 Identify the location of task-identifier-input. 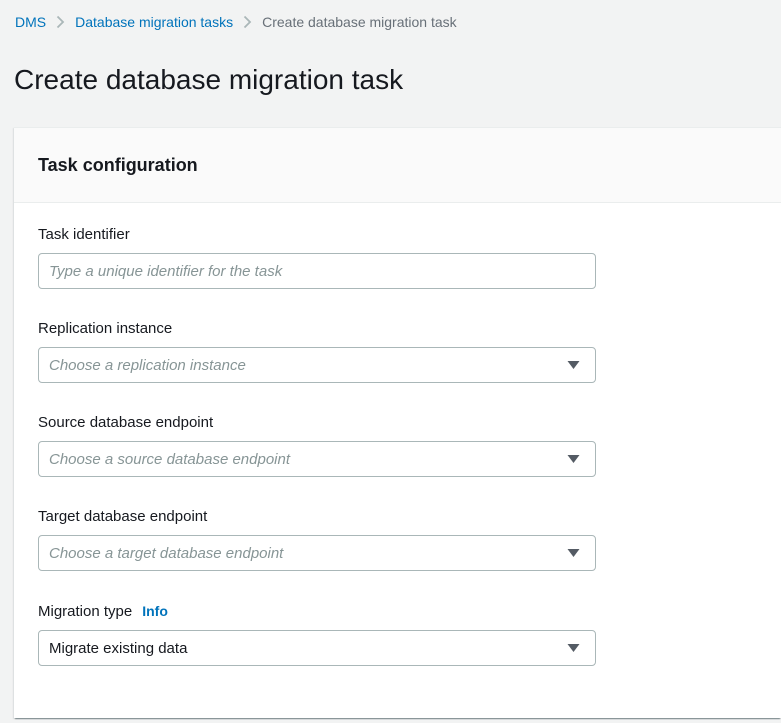
(317, 271).